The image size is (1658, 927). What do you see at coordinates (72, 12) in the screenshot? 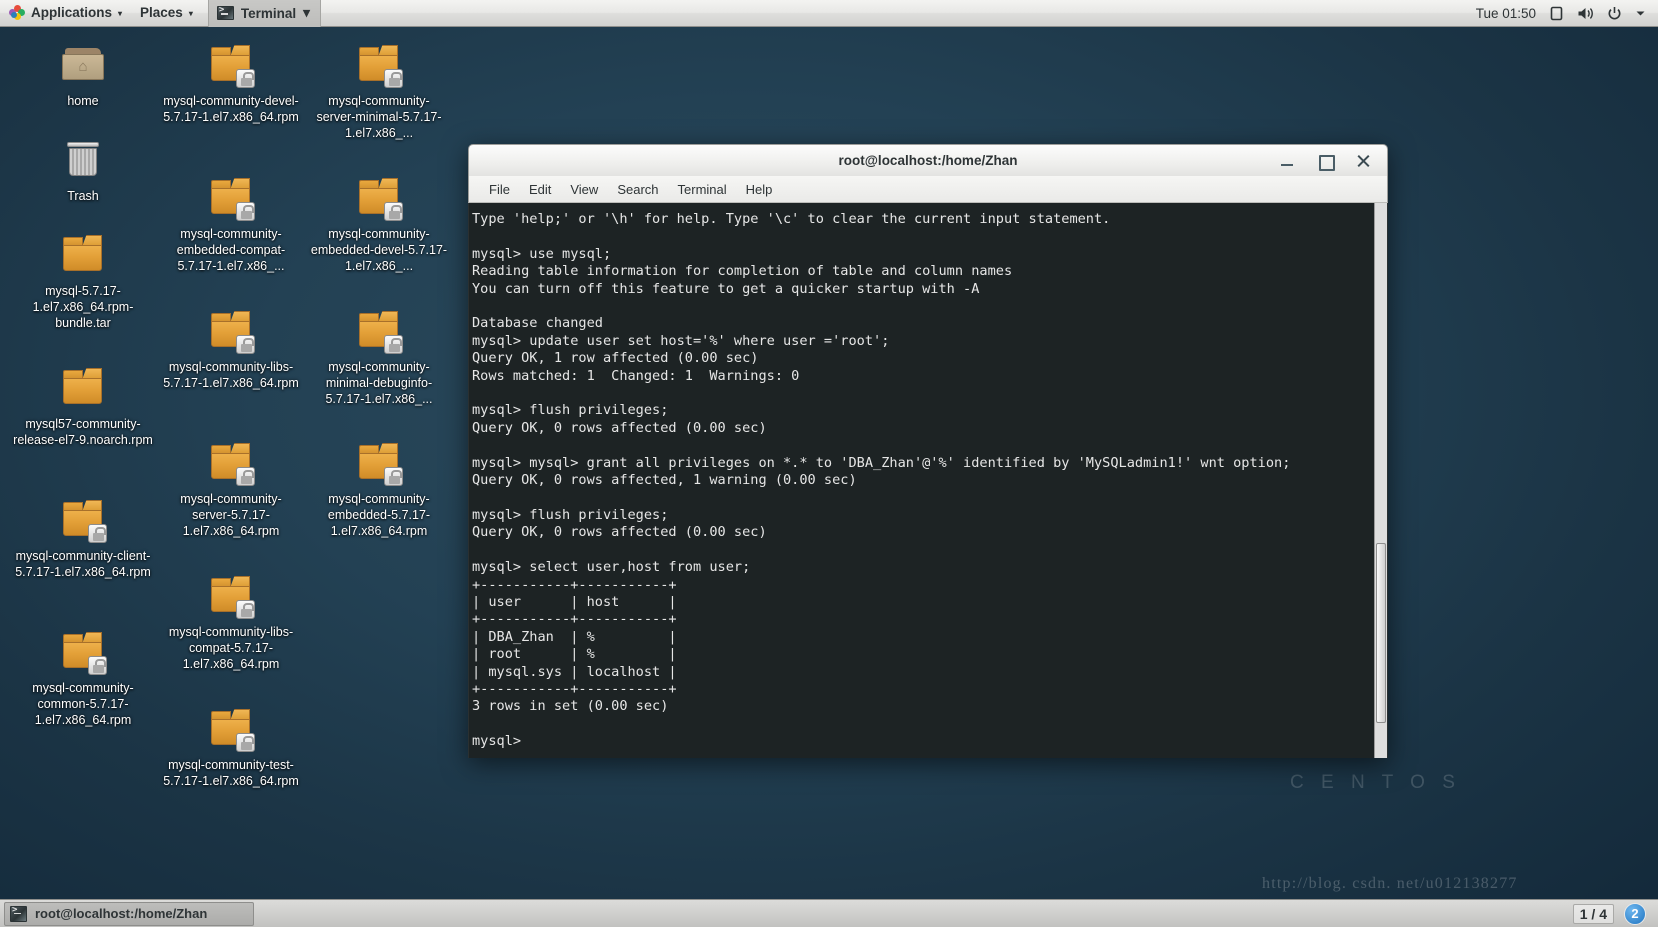
I see `applications-menu-label: Applications` at bounding box center [72, 12].